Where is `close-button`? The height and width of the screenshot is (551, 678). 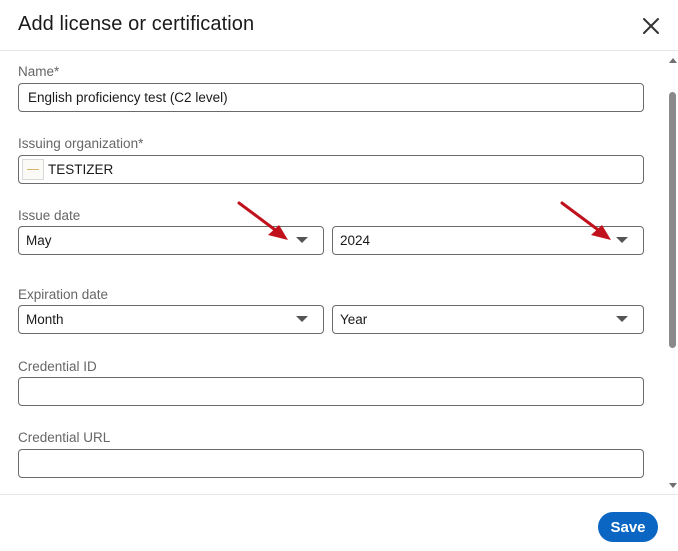 close-button is located at coordinates (651, 26).